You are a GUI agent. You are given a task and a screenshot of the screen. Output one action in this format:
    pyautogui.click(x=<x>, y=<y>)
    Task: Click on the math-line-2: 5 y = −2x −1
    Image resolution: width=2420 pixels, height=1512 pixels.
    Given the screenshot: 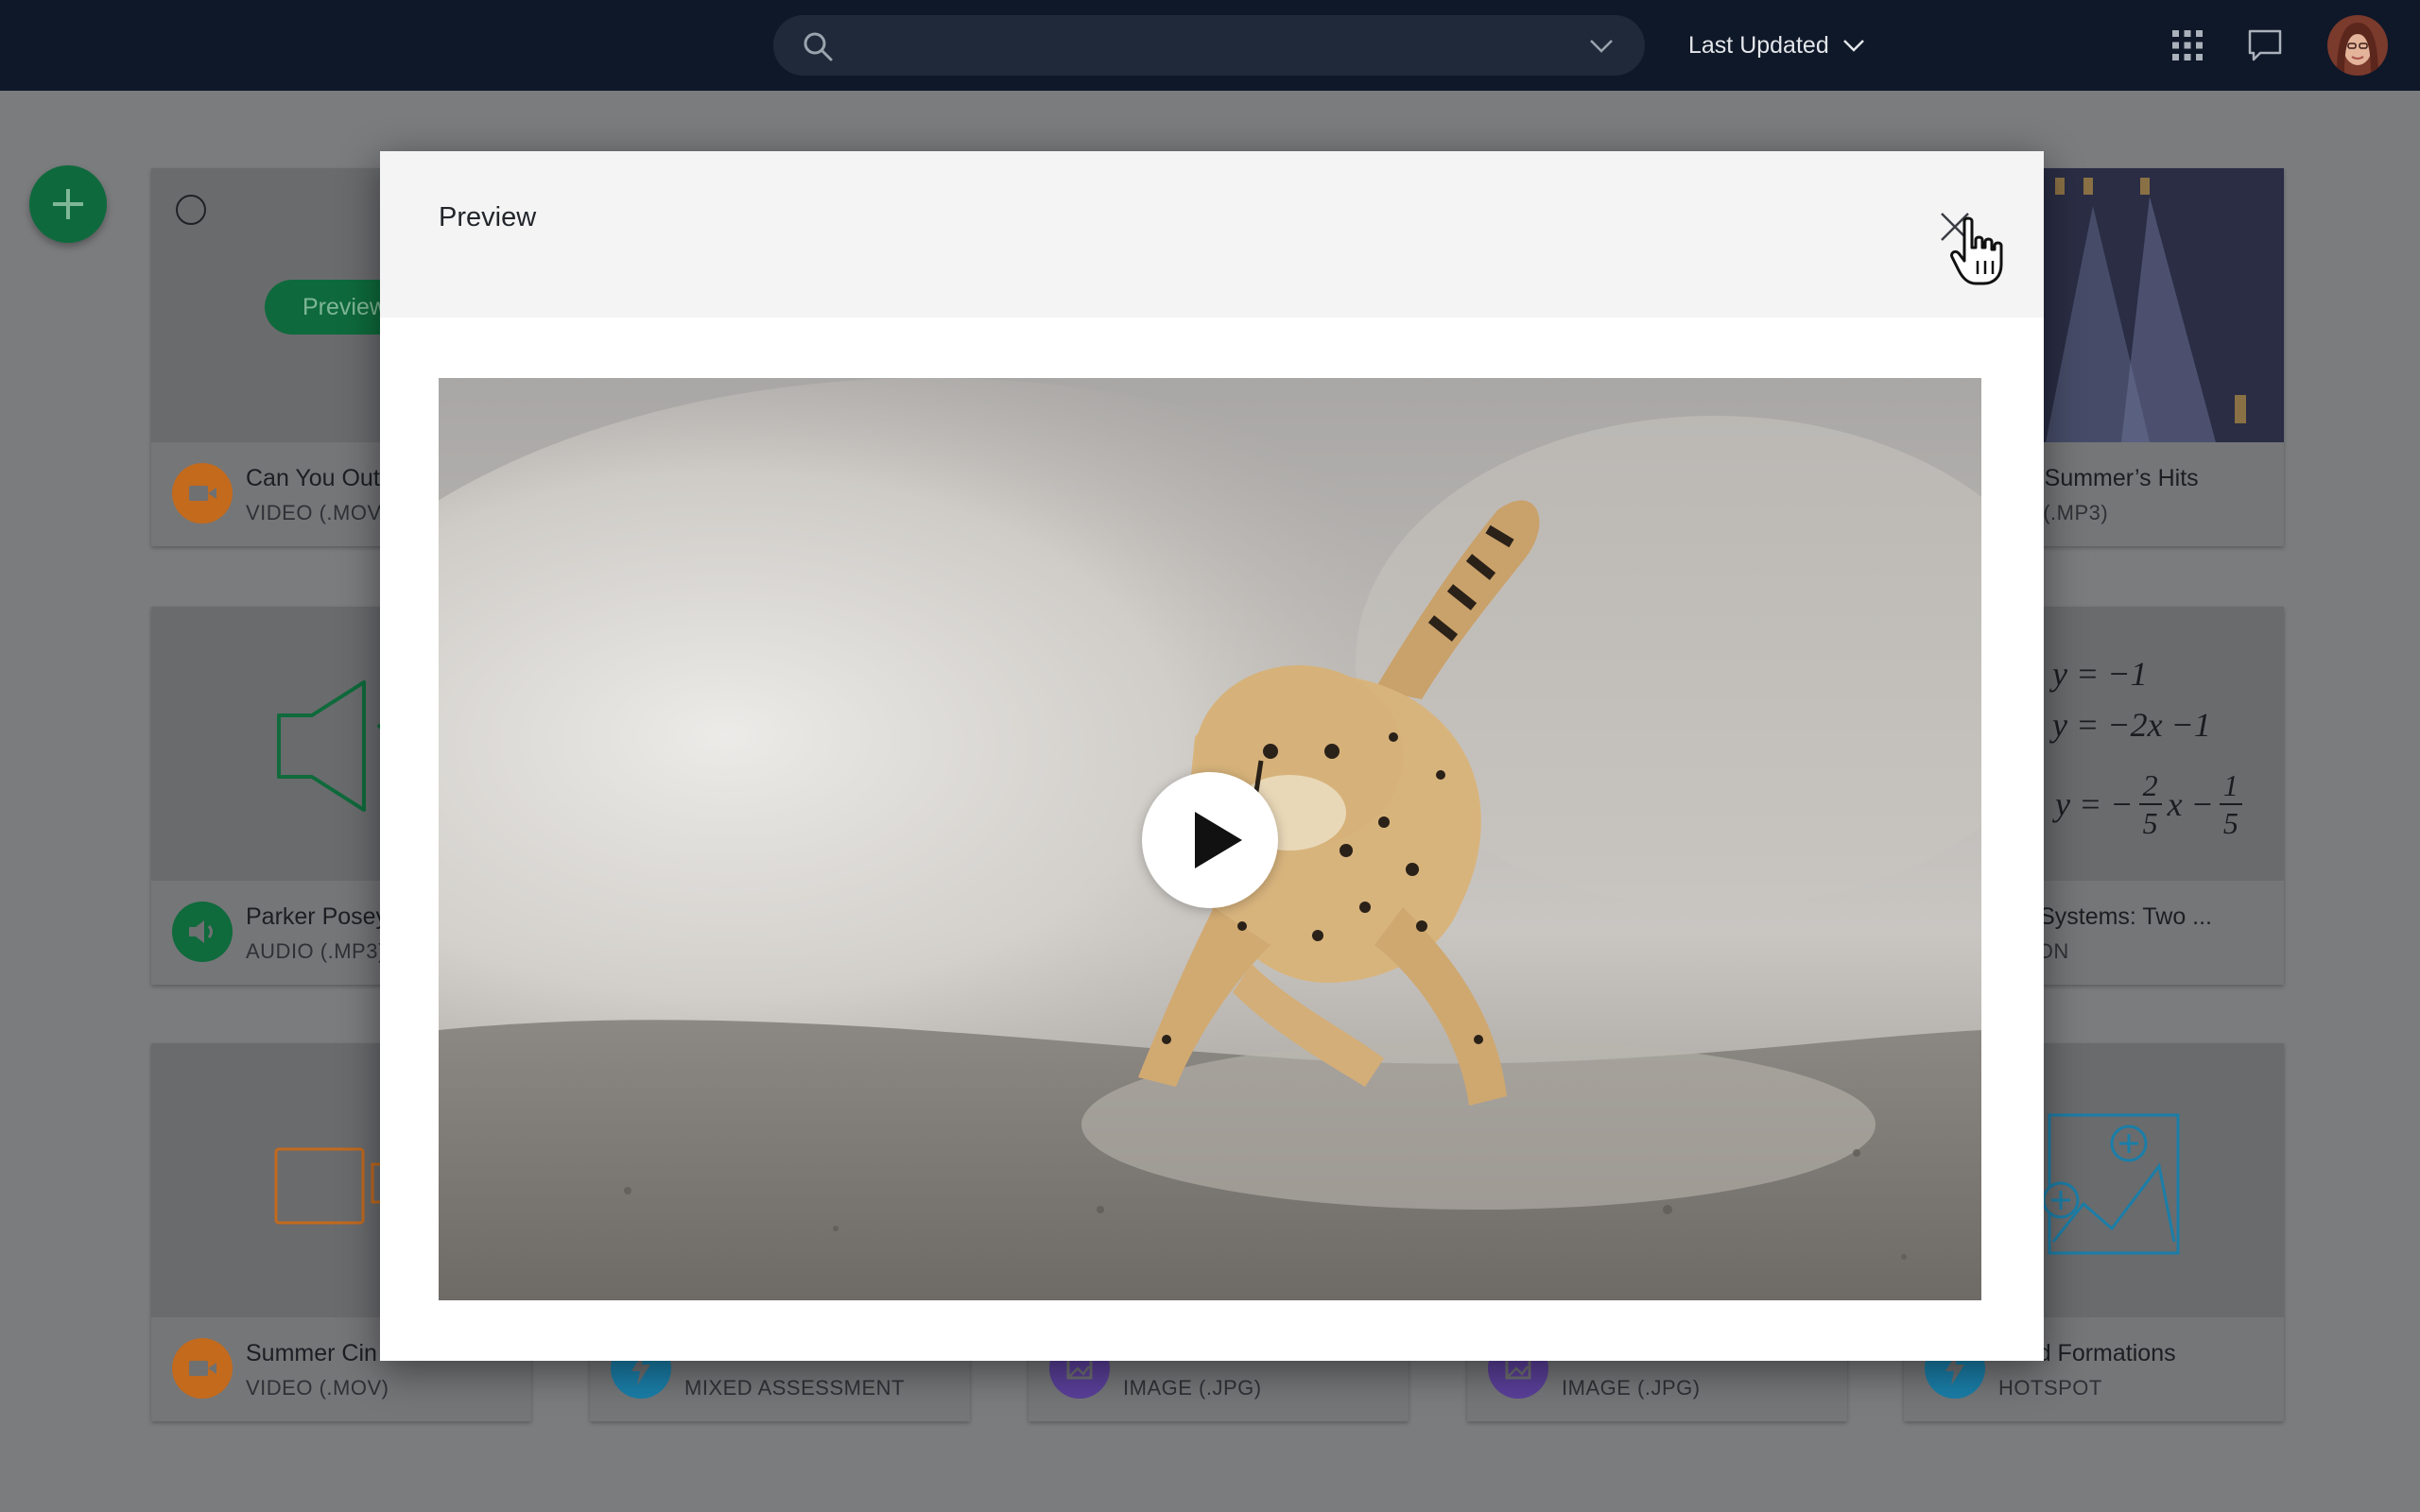 What is the action you would take?
    pyautogui.click(x=2119, y=725)
    